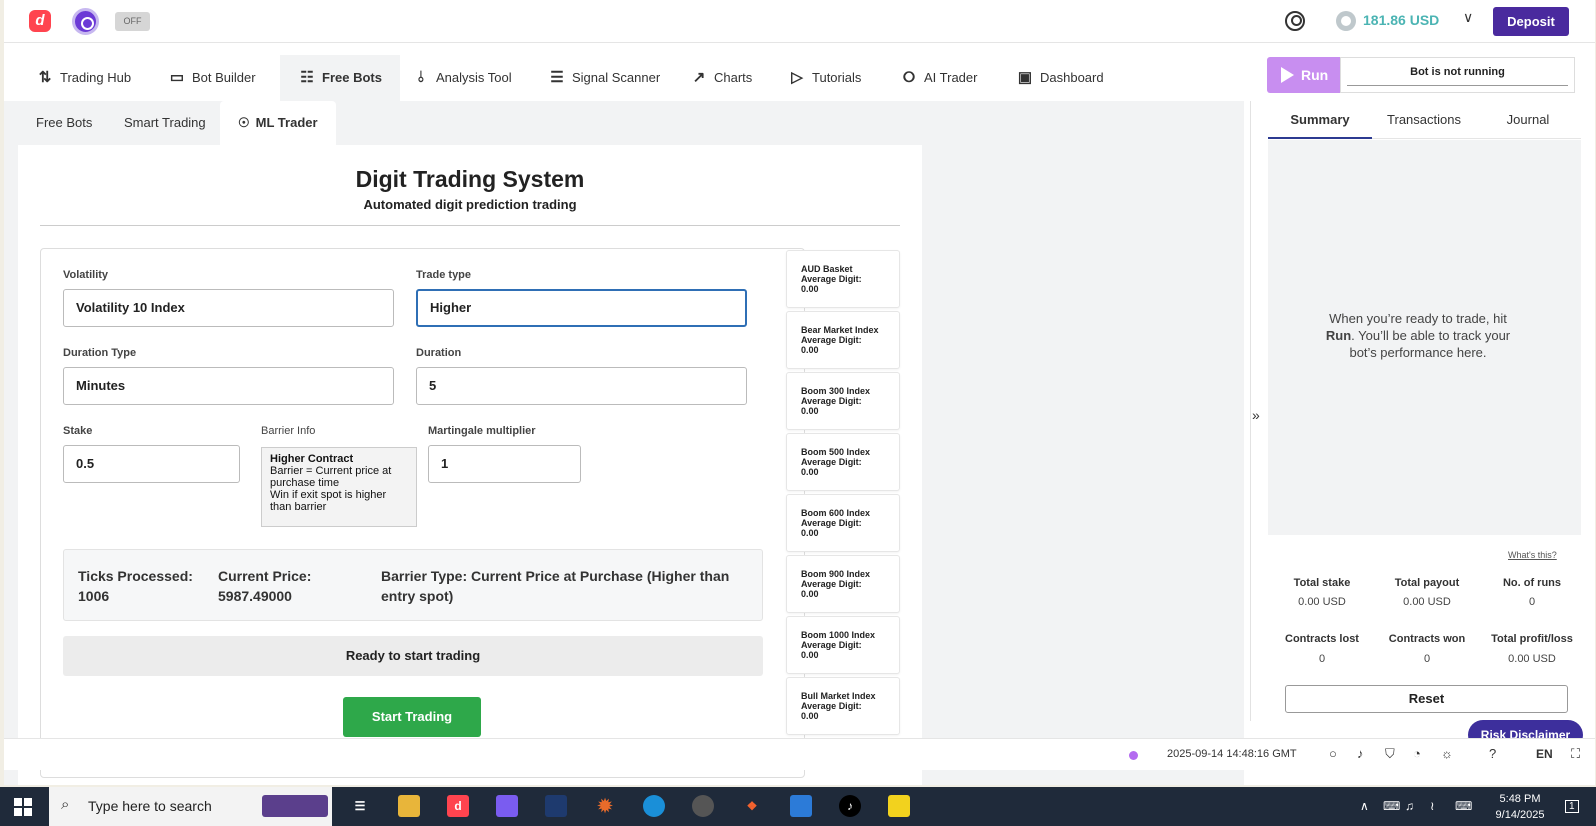 Image resolution: width=1596 pixels, height=826 pixels. I want to click on taskbar-clock: 5:48 PM 9/14/2025, so click(1520, 807).